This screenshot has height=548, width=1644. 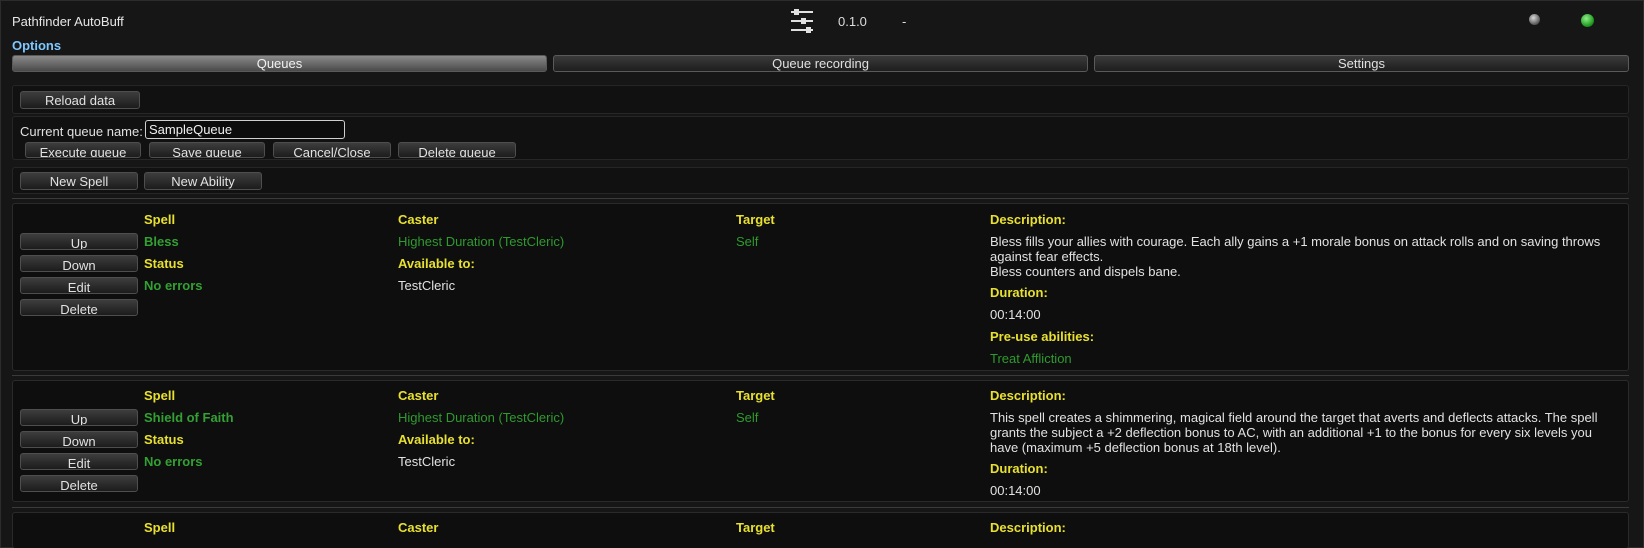 What do you see at coordinates (1085, 271) in the screenshot?
I see `description-line: Bless counters and dispels bane.` at bounding box center [1085, 271].